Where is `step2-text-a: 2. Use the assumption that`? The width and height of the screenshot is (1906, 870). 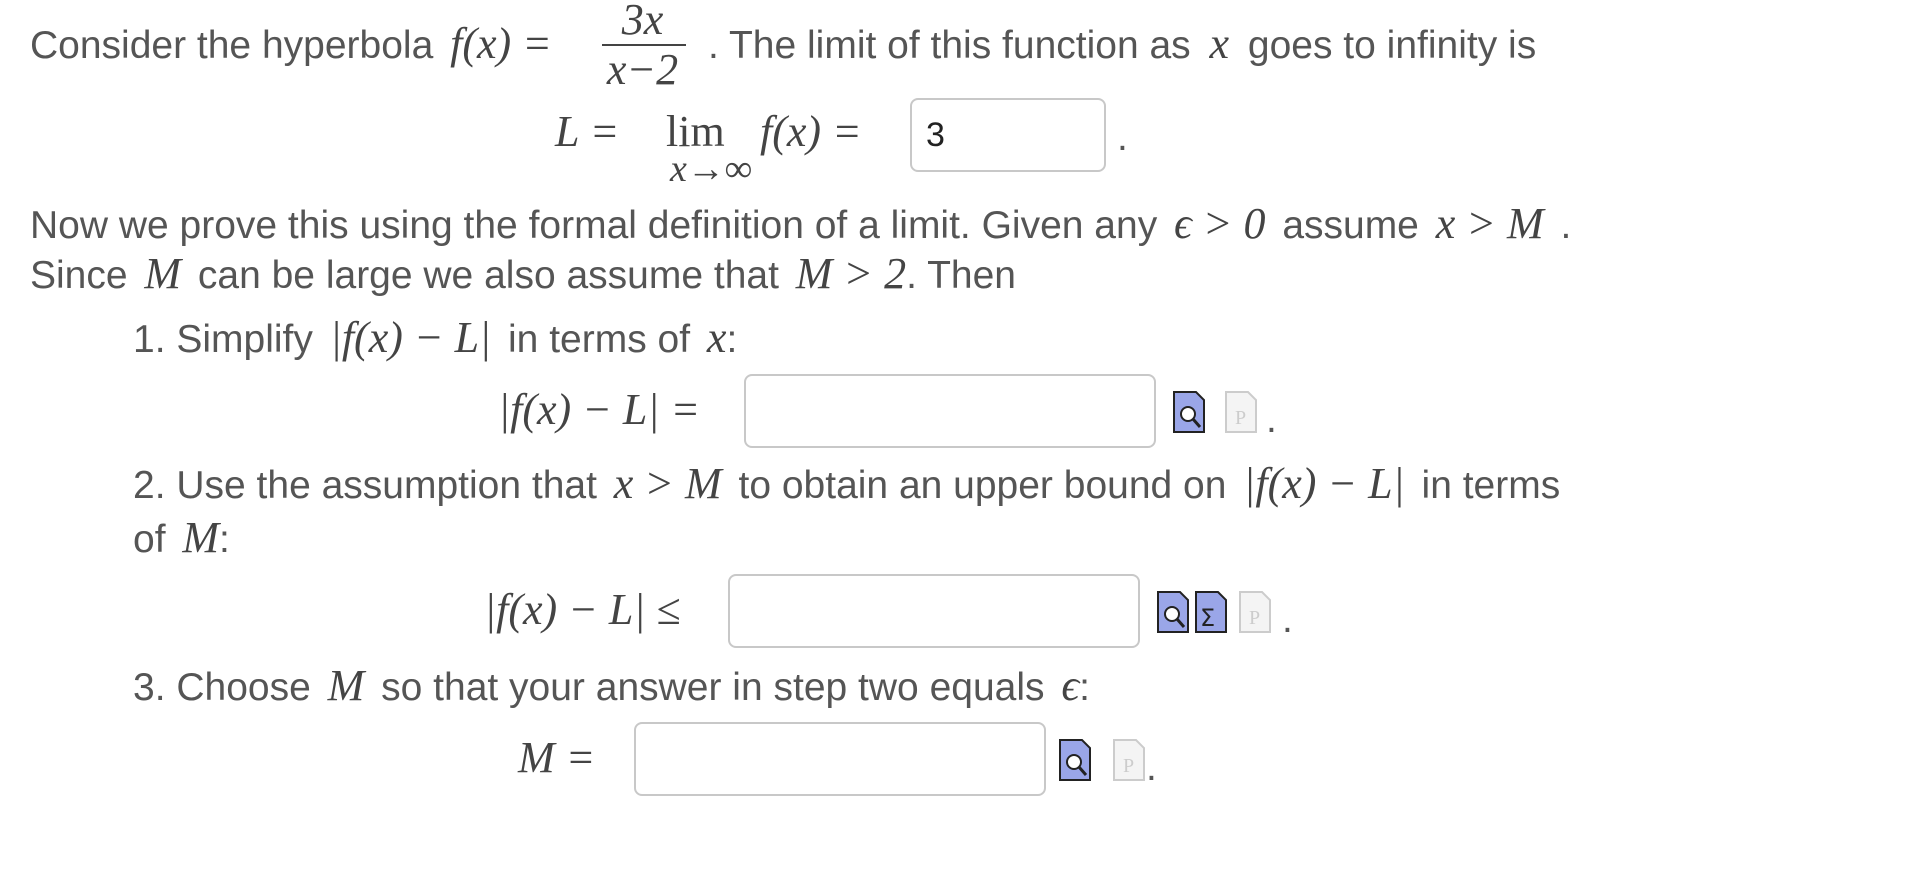 step2-text-a: 2. Use the assumption that is located at coordinates (365, 485).